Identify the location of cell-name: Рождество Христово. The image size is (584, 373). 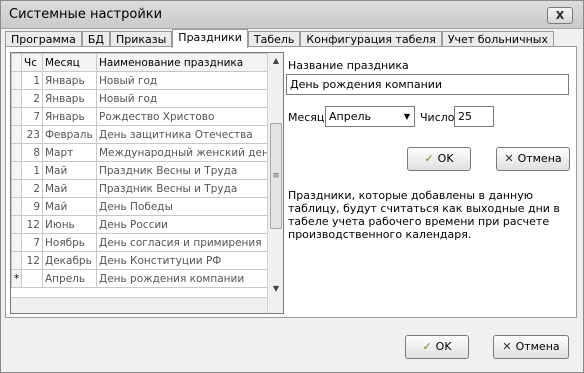
(186, 116).